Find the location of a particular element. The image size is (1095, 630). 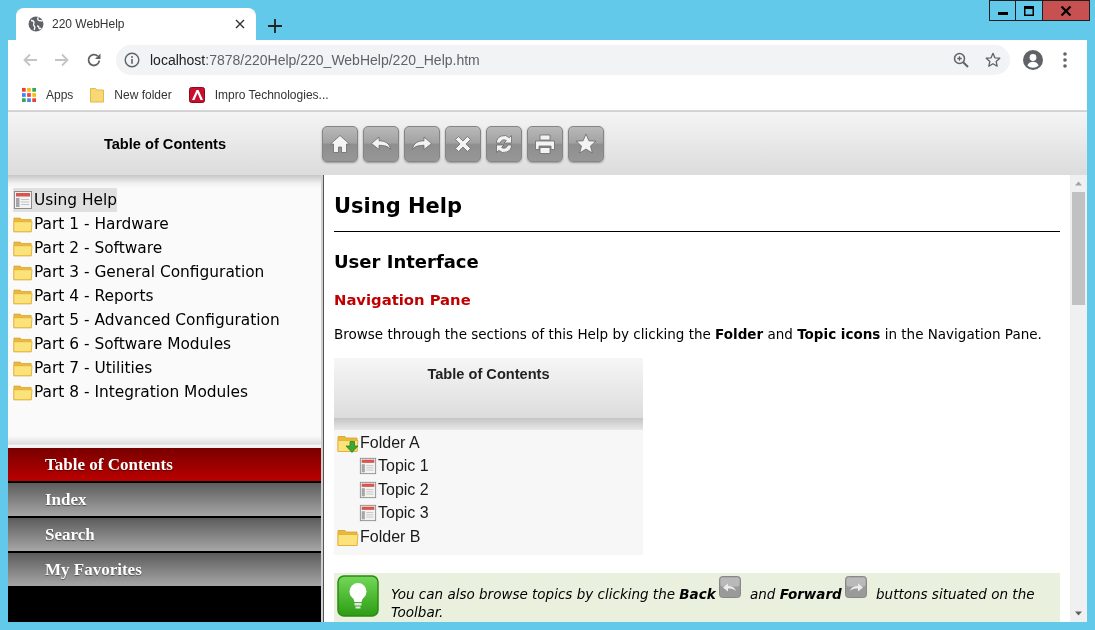

tree-item: Part 6 - Software Modules is located at coordinates (122, 344).